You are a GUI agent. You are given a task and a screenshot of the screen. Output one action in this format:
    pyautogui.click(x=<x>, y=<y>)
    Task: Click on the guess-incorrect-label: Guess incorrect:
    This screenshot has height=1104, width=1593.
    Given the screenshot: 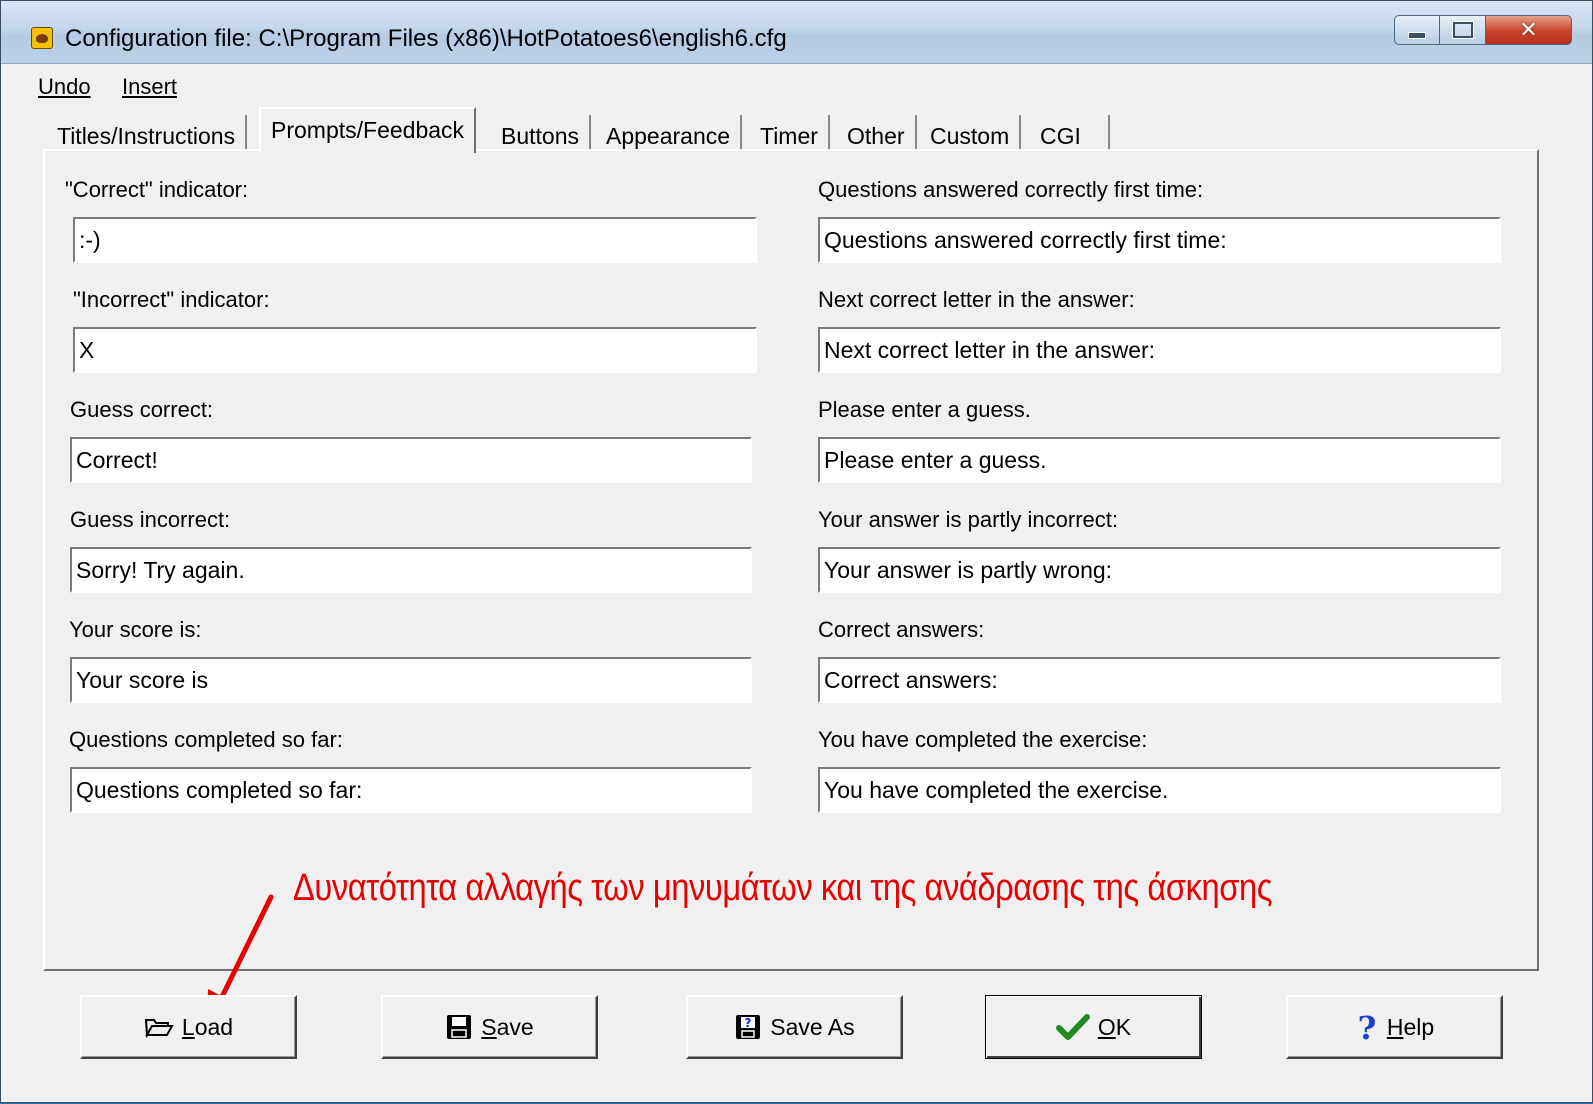 What is the action you would take?
    pyautogui.click(x=150, y=519)
    